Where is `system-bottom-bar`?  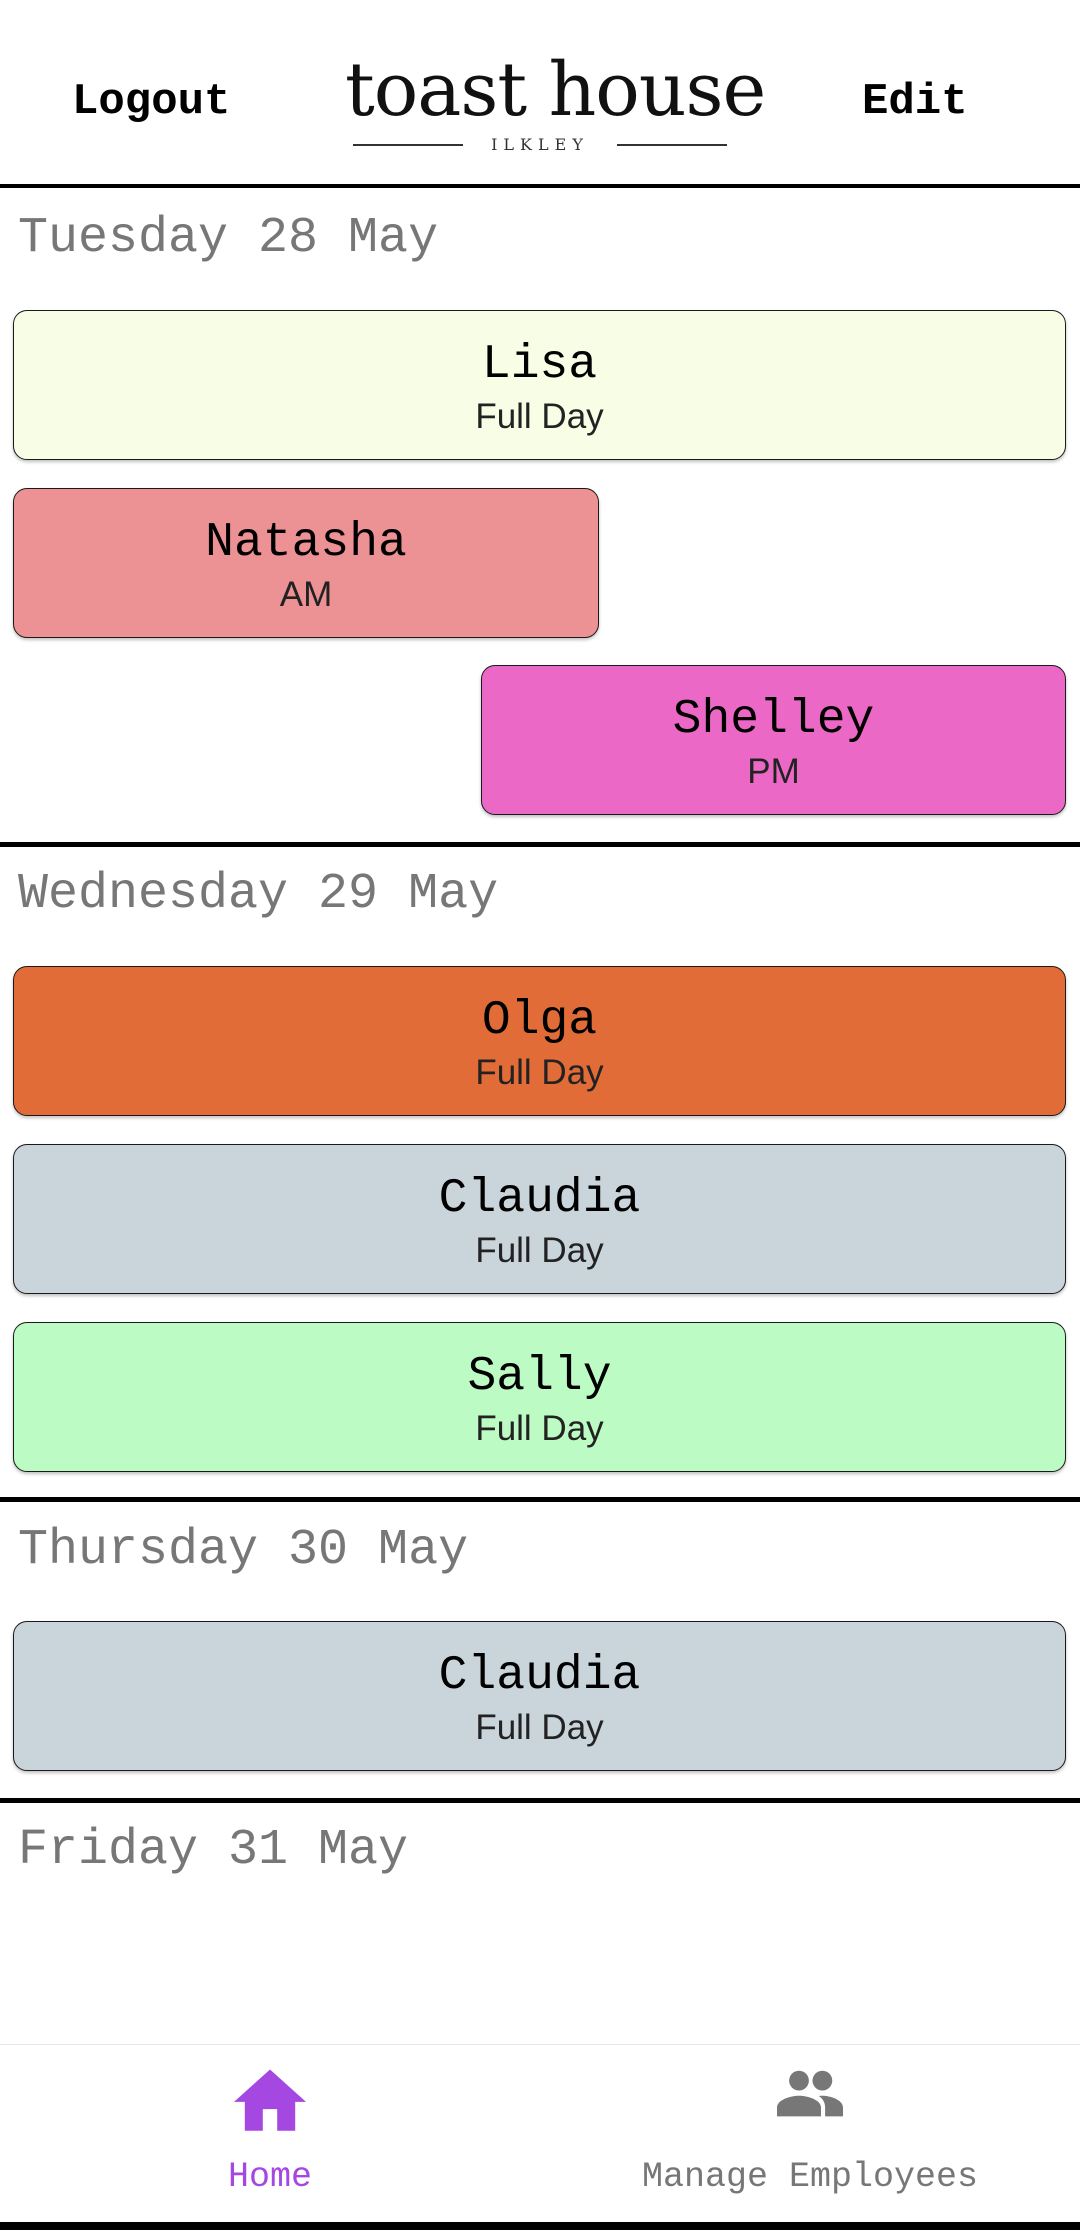 system-bottom-bar is located at coordinates (540, 2226).